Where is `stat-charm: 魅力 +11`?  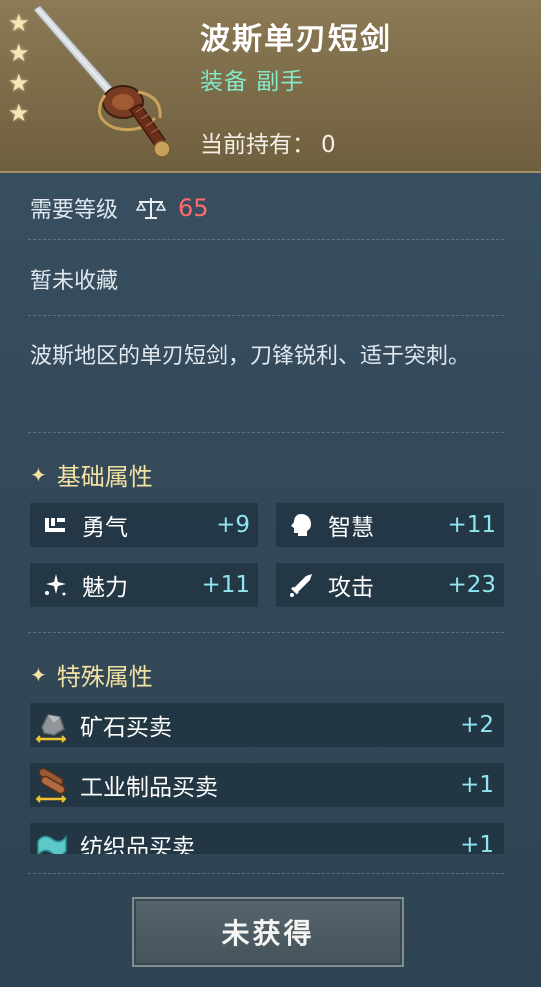 stat-charm: 魅力 +11 is located at coordinates (144, 585).